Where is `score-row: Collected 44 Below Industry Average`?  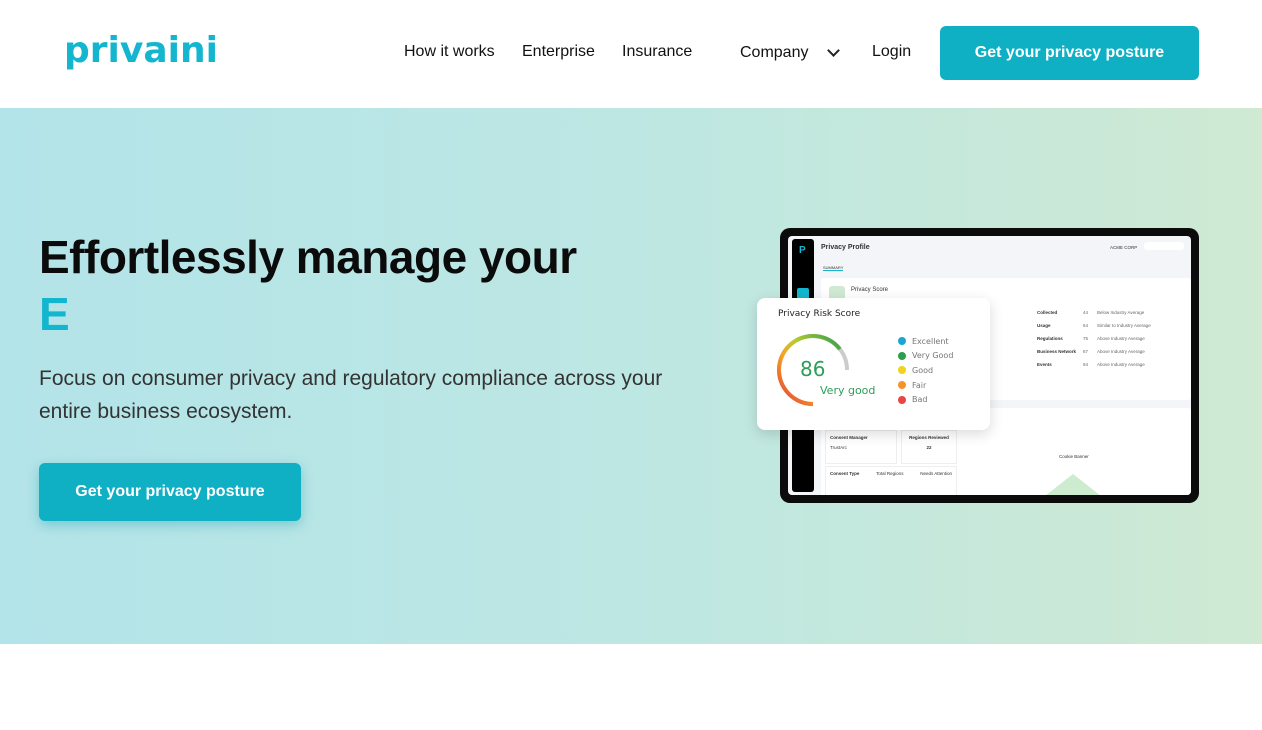
score-row: Collected 44 Below Industry Average is located at coordinates (1090, 312).